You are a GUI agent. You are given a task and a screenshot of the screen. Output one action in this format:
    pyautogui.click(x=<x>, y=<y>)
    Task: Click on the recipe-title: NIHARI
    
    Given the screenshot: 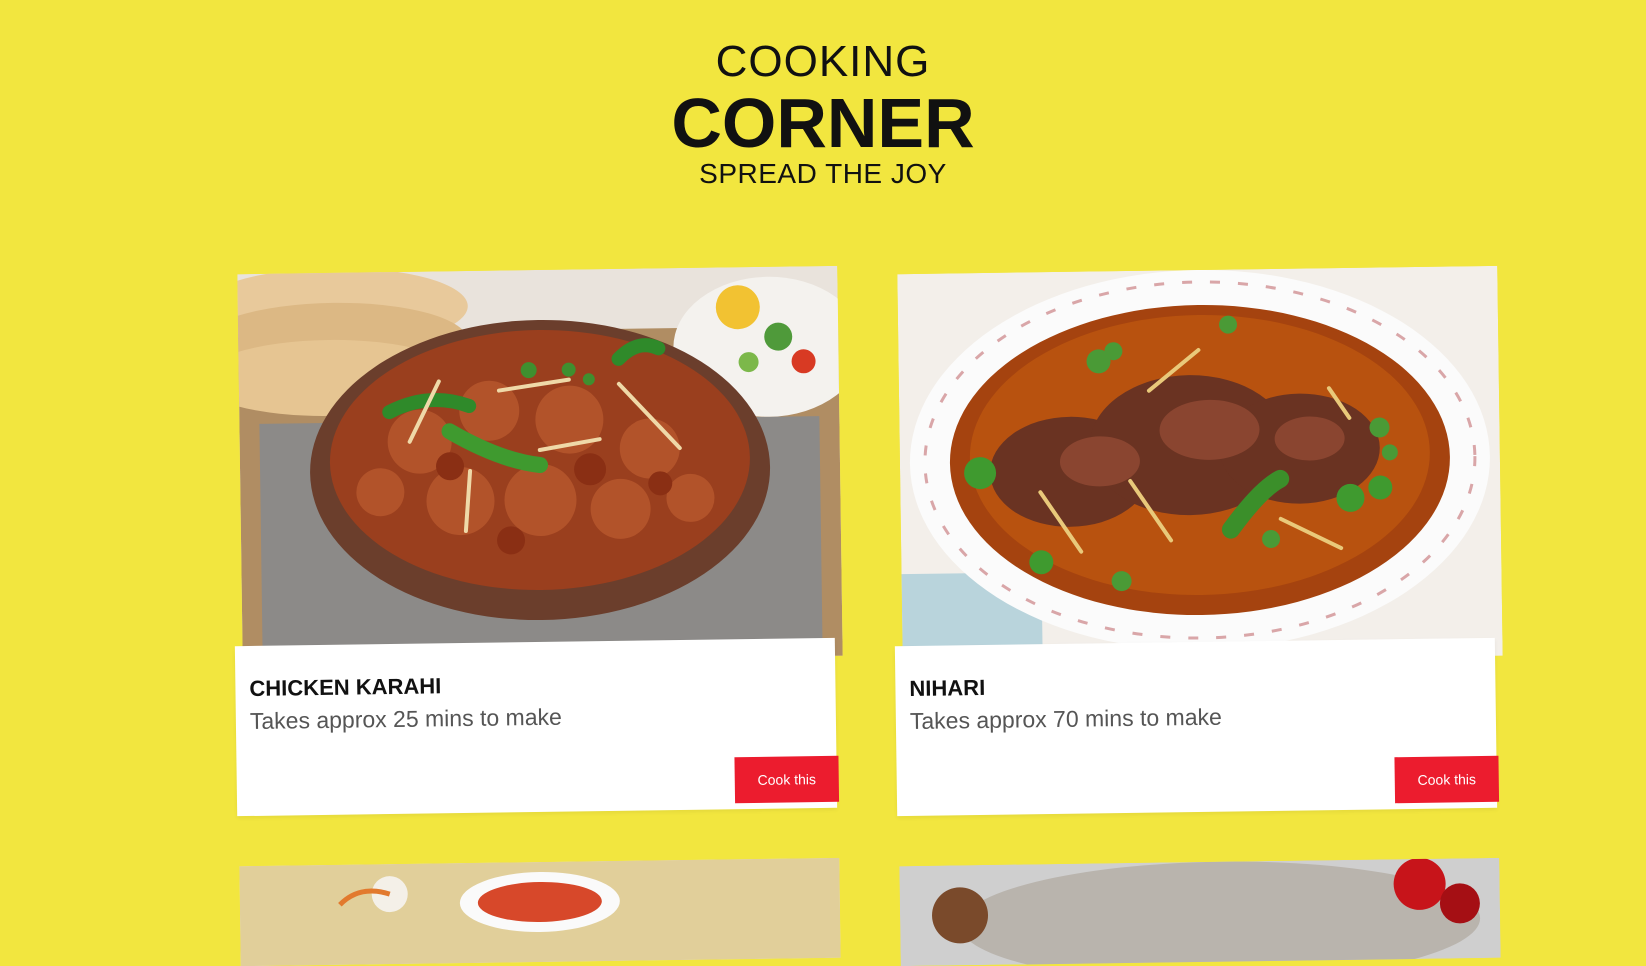 What is the action you would take?
    pyautogui.click(x=947, y=687)
    